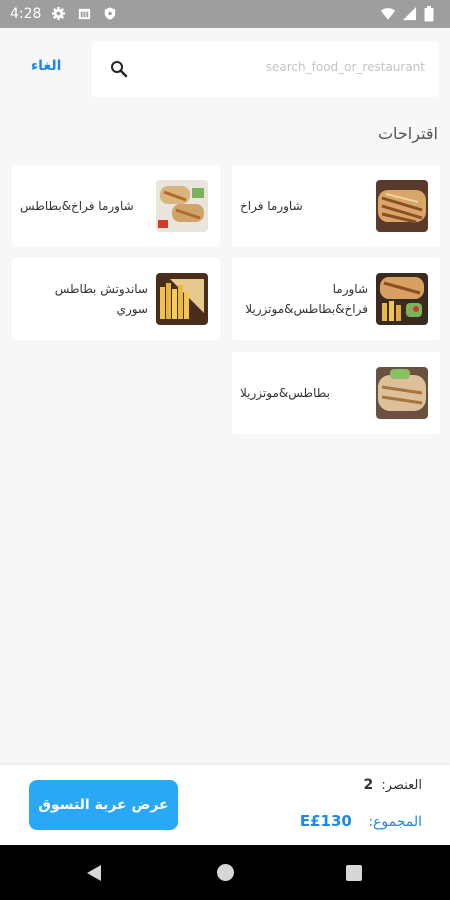  I want to click on shield-icon, so click(111, 14).